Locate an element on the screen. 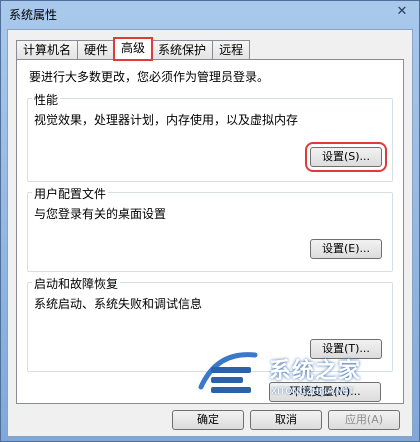  tab-computer-name: 计算机名 is located at coordinates (47, 49).